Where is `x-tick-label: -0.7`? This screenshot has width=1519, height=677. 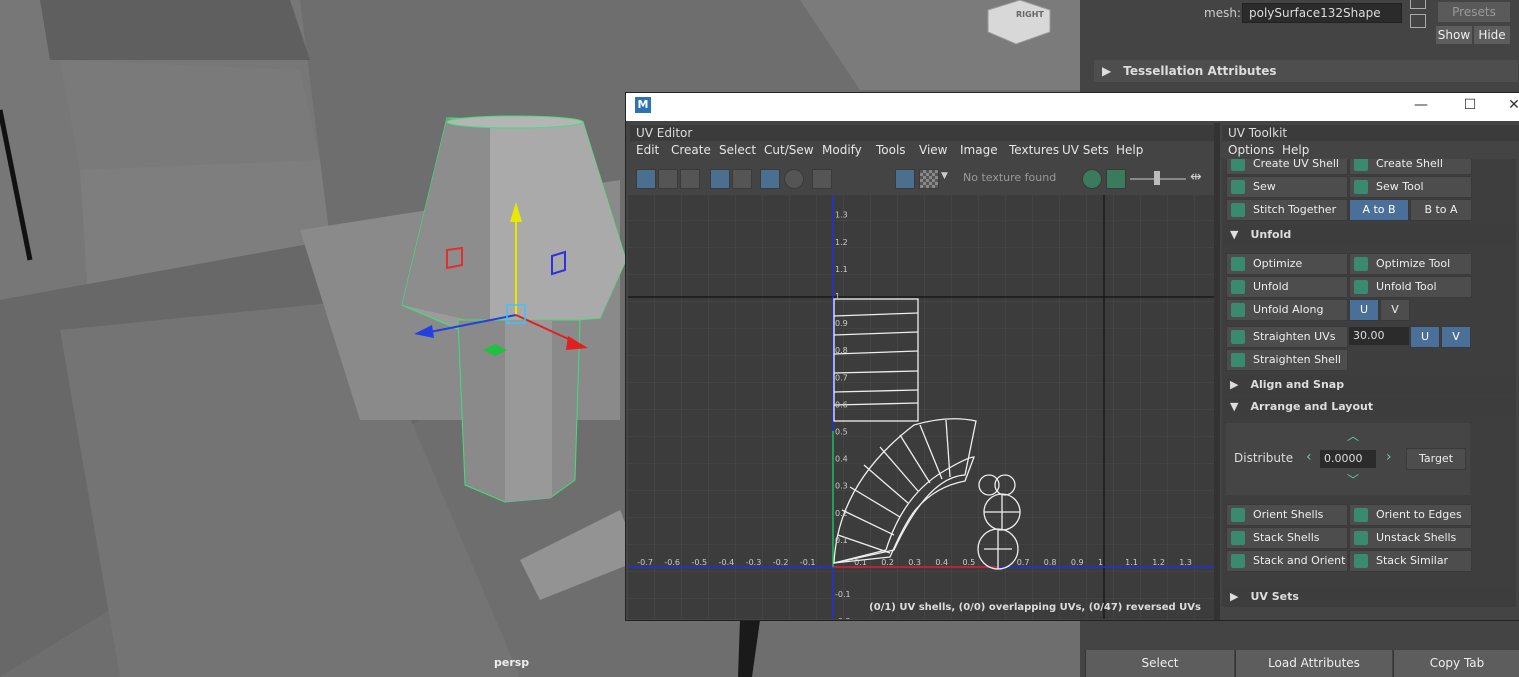 x-tick-label: -0.7 is located at coordinates (645, 562).